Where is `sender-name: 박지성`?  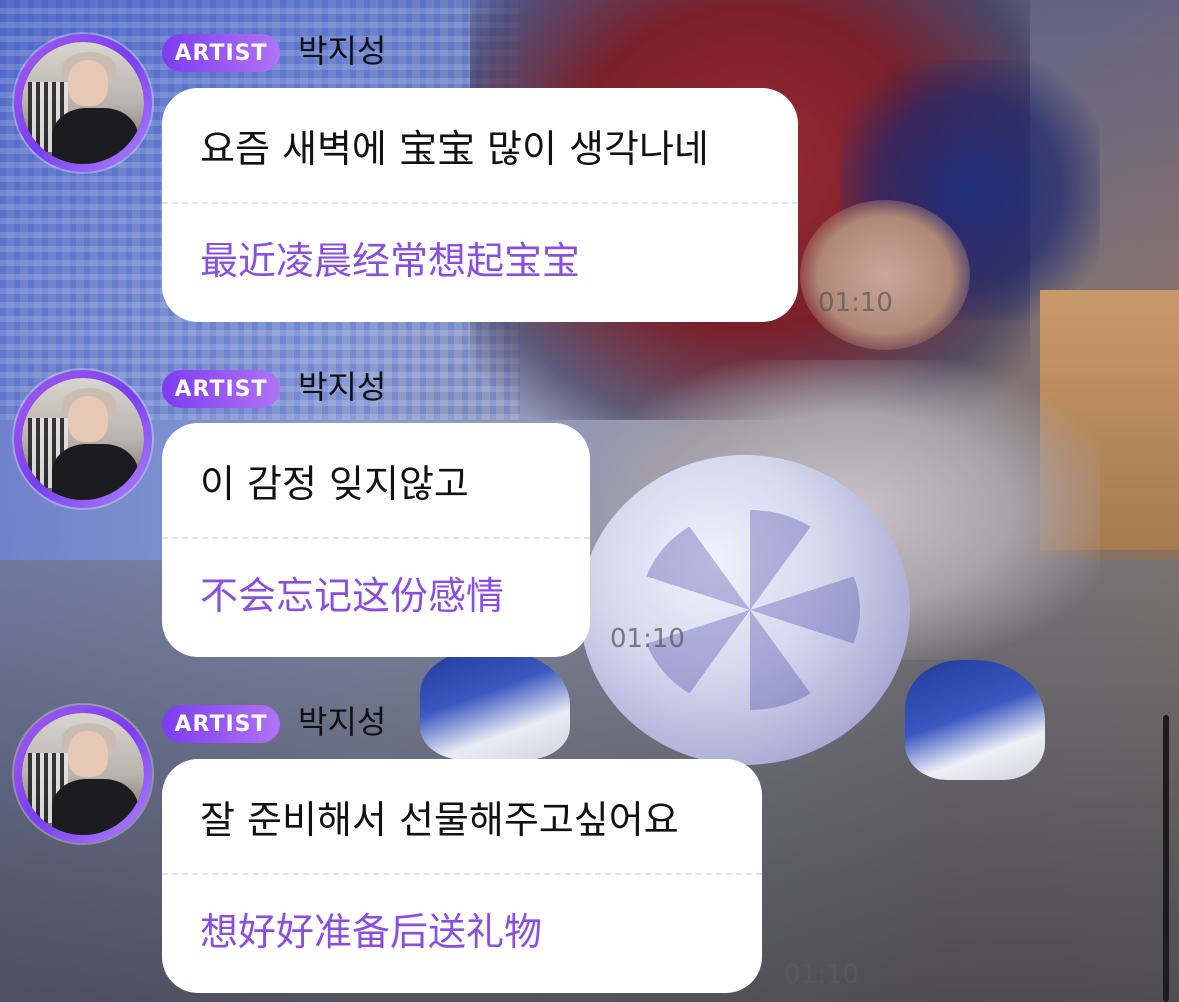
sender-name: 박지성 is located at coordinates (342, 722).